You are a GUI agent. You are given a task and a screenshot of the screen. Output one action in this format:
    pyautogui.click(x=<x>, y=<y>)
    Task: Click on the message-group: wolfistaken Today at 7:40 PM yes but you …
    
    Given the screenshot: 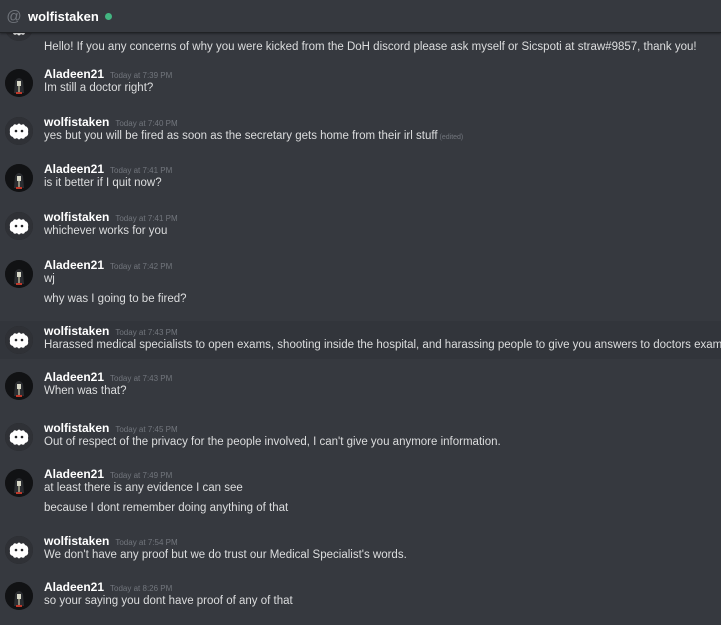 What is the action you would take?
    pyautogui.click(x=360, y=131)
    